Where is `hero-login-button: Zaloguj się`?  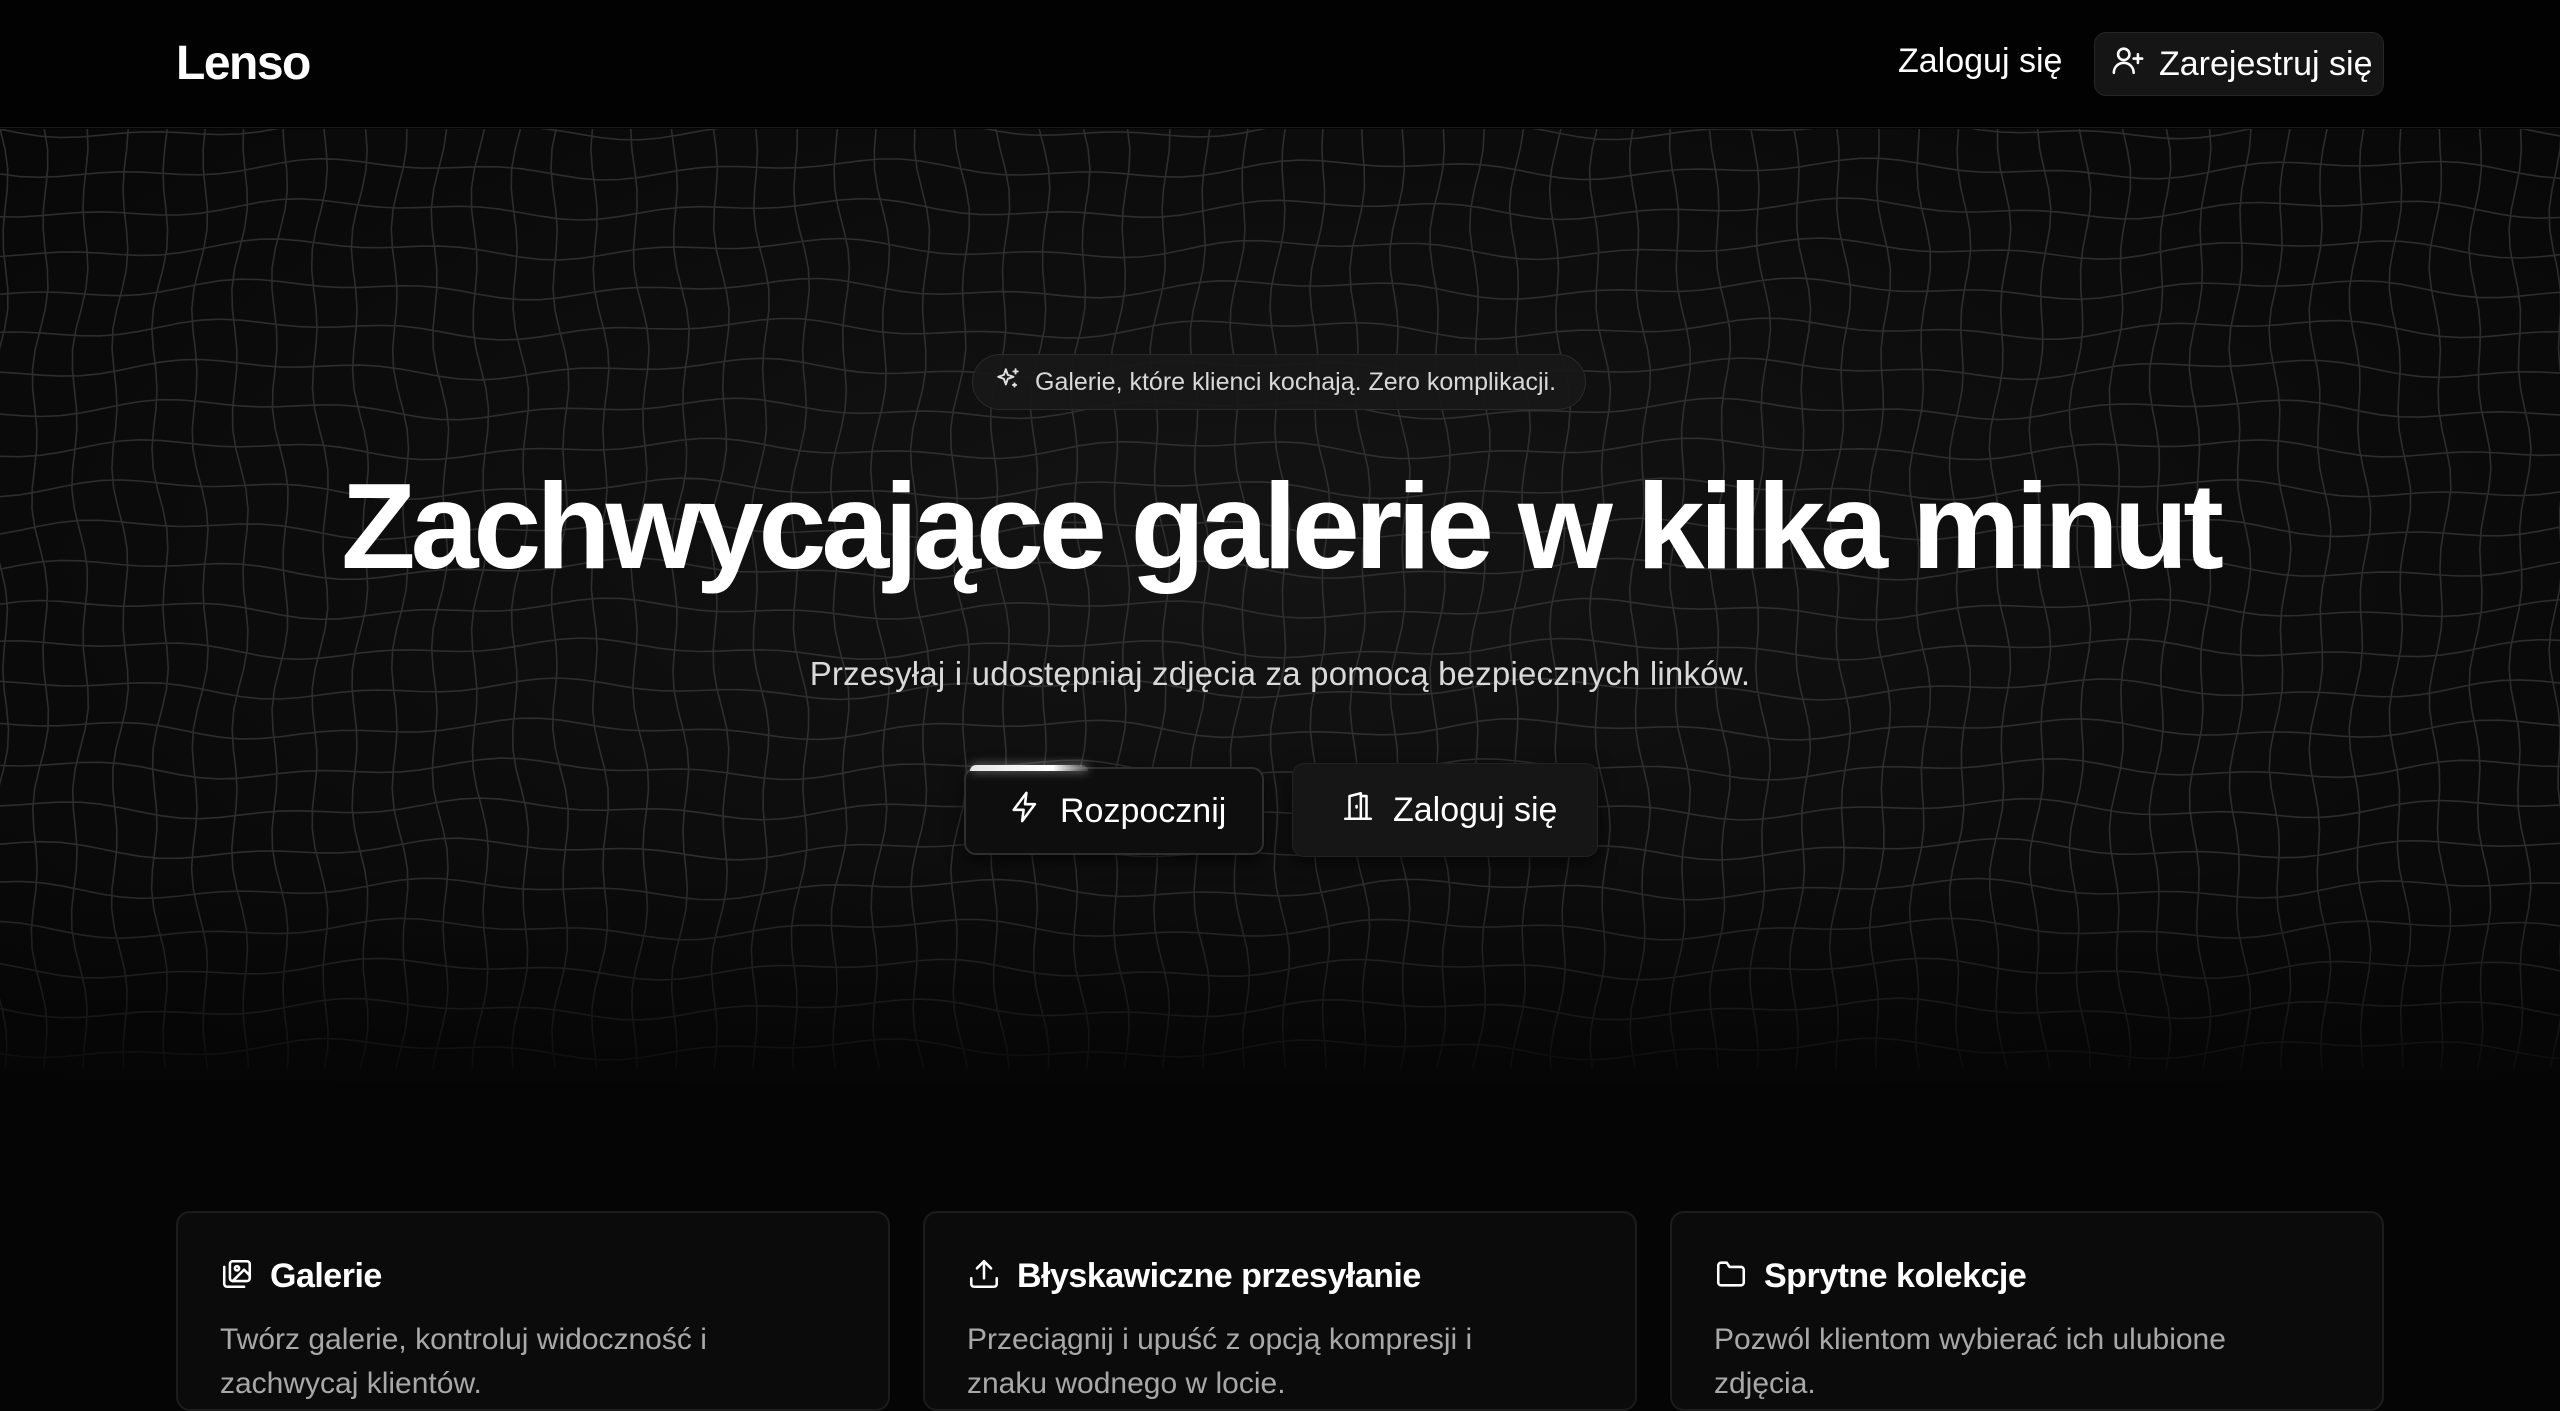
hero-login-button: Zaloguj się is located at coordinates (1445, 810).